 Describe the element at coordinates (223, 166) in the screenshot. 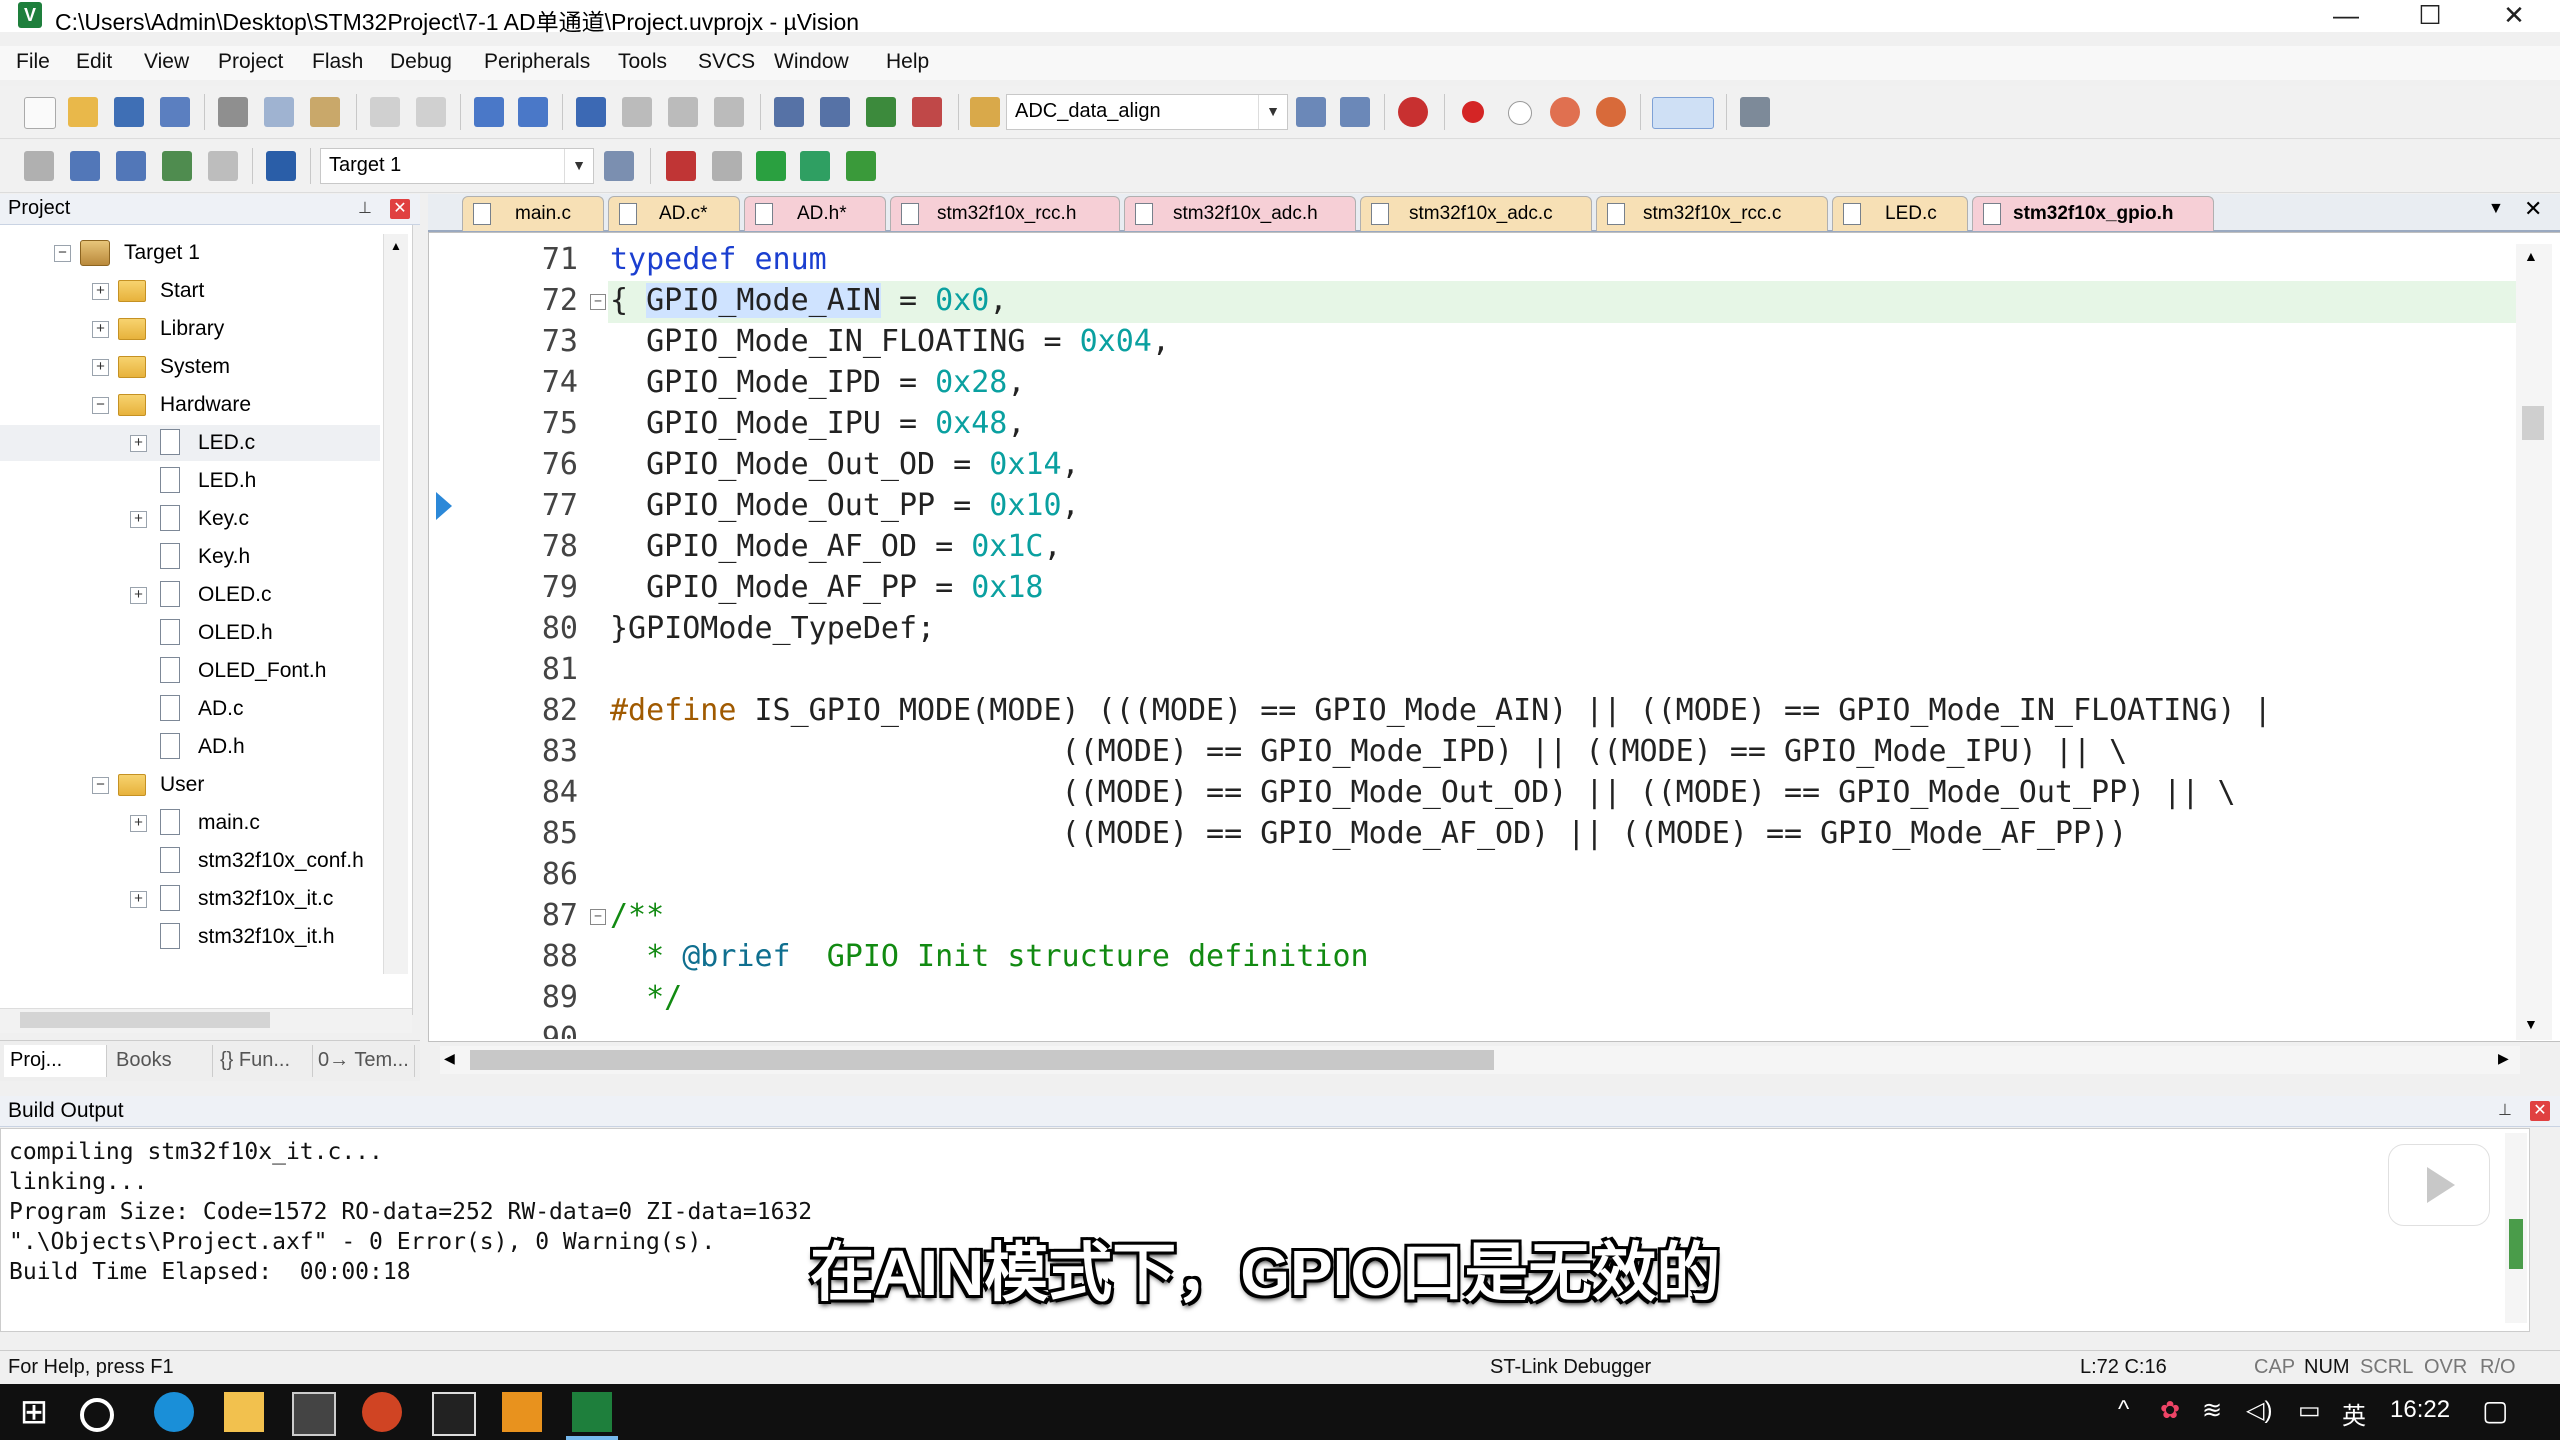

I see `stop-build-icon` at that location.